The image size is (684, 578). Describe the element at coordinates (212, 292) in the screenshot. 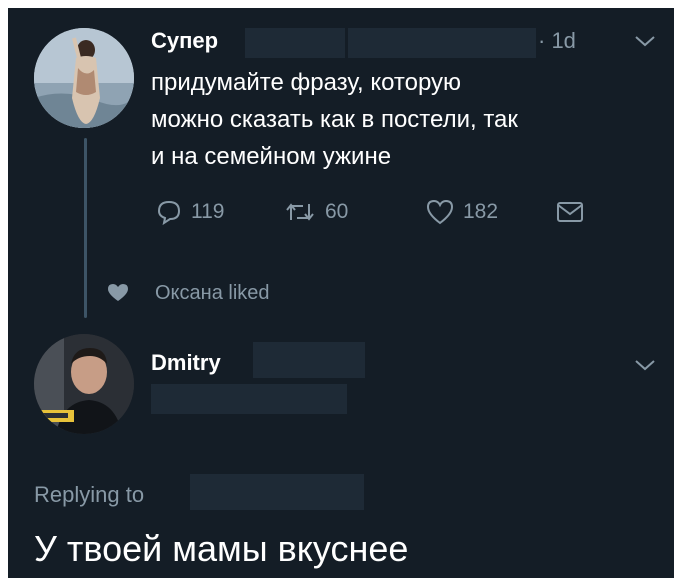

I see `liked-label: Оксана liked` at that location.